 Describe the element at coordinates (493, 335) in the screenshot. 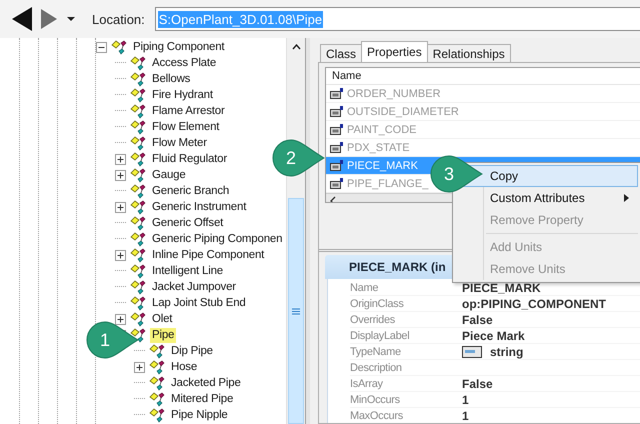

I see `field-value: Piece Mark` at that location.